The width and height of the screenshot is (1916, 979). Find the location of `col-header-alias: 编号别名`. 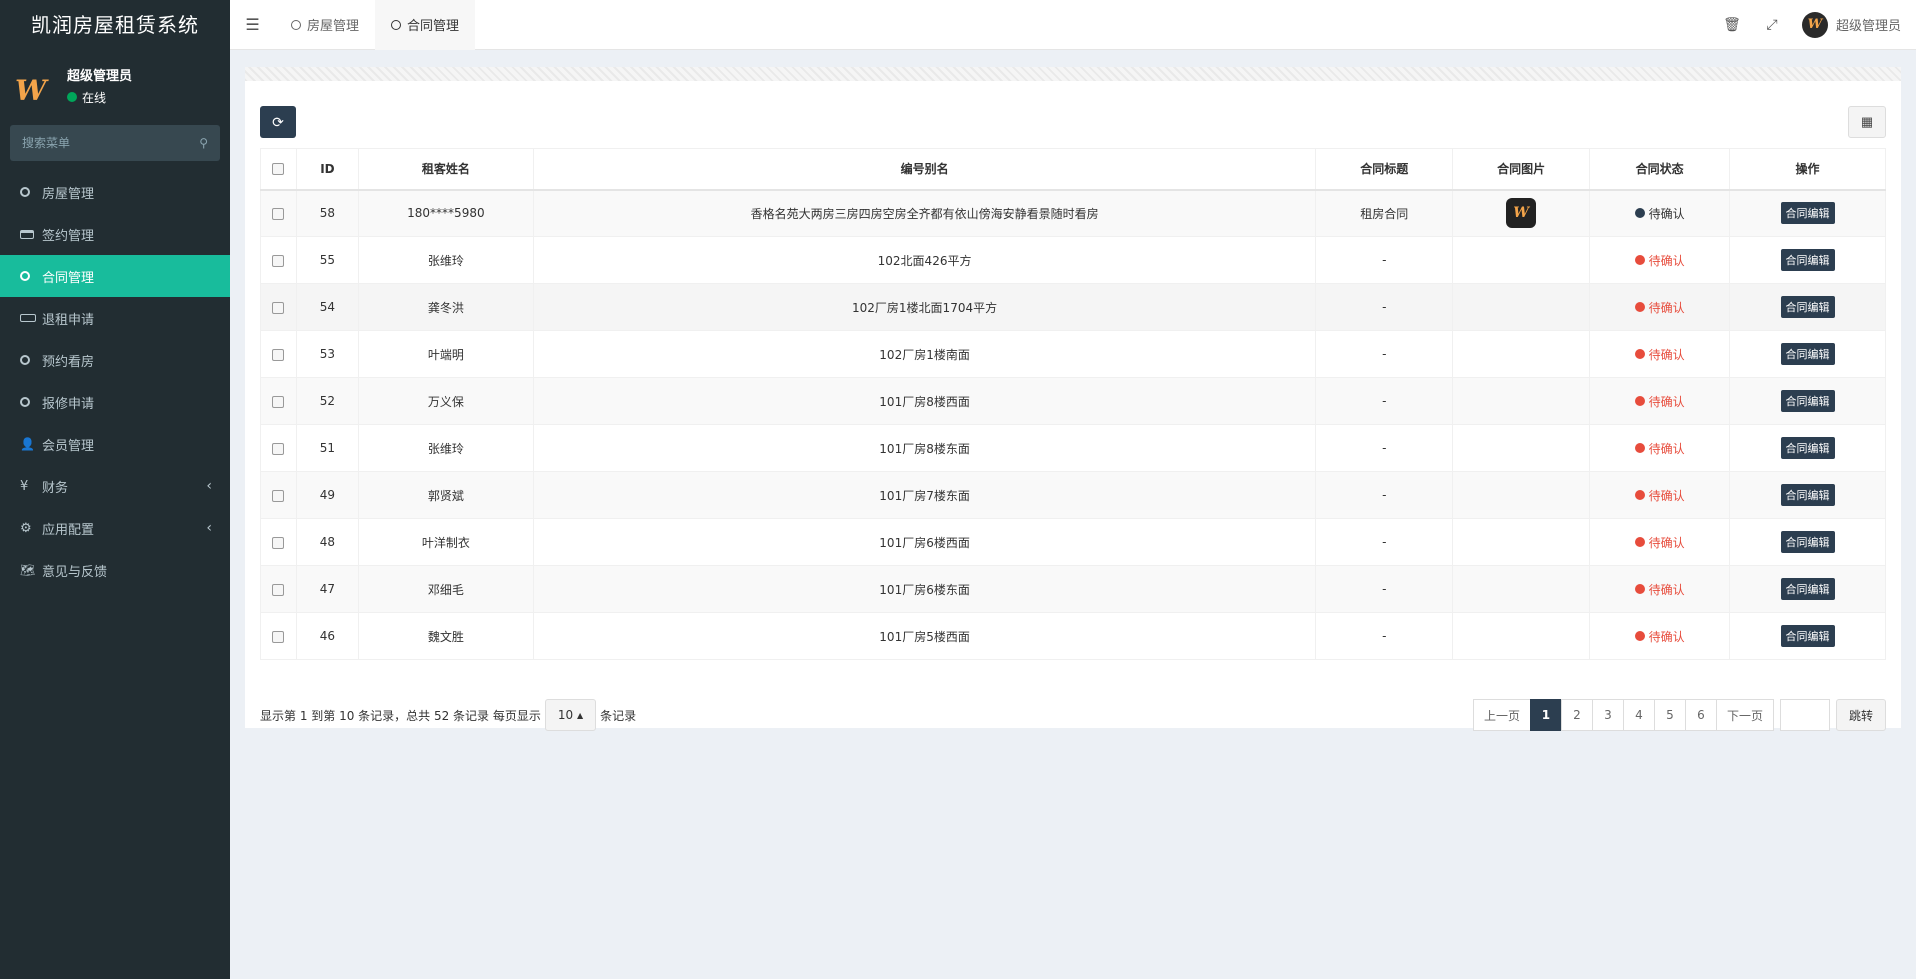

col-header-alias: 编号别名 is located at coordinates (924, 169).